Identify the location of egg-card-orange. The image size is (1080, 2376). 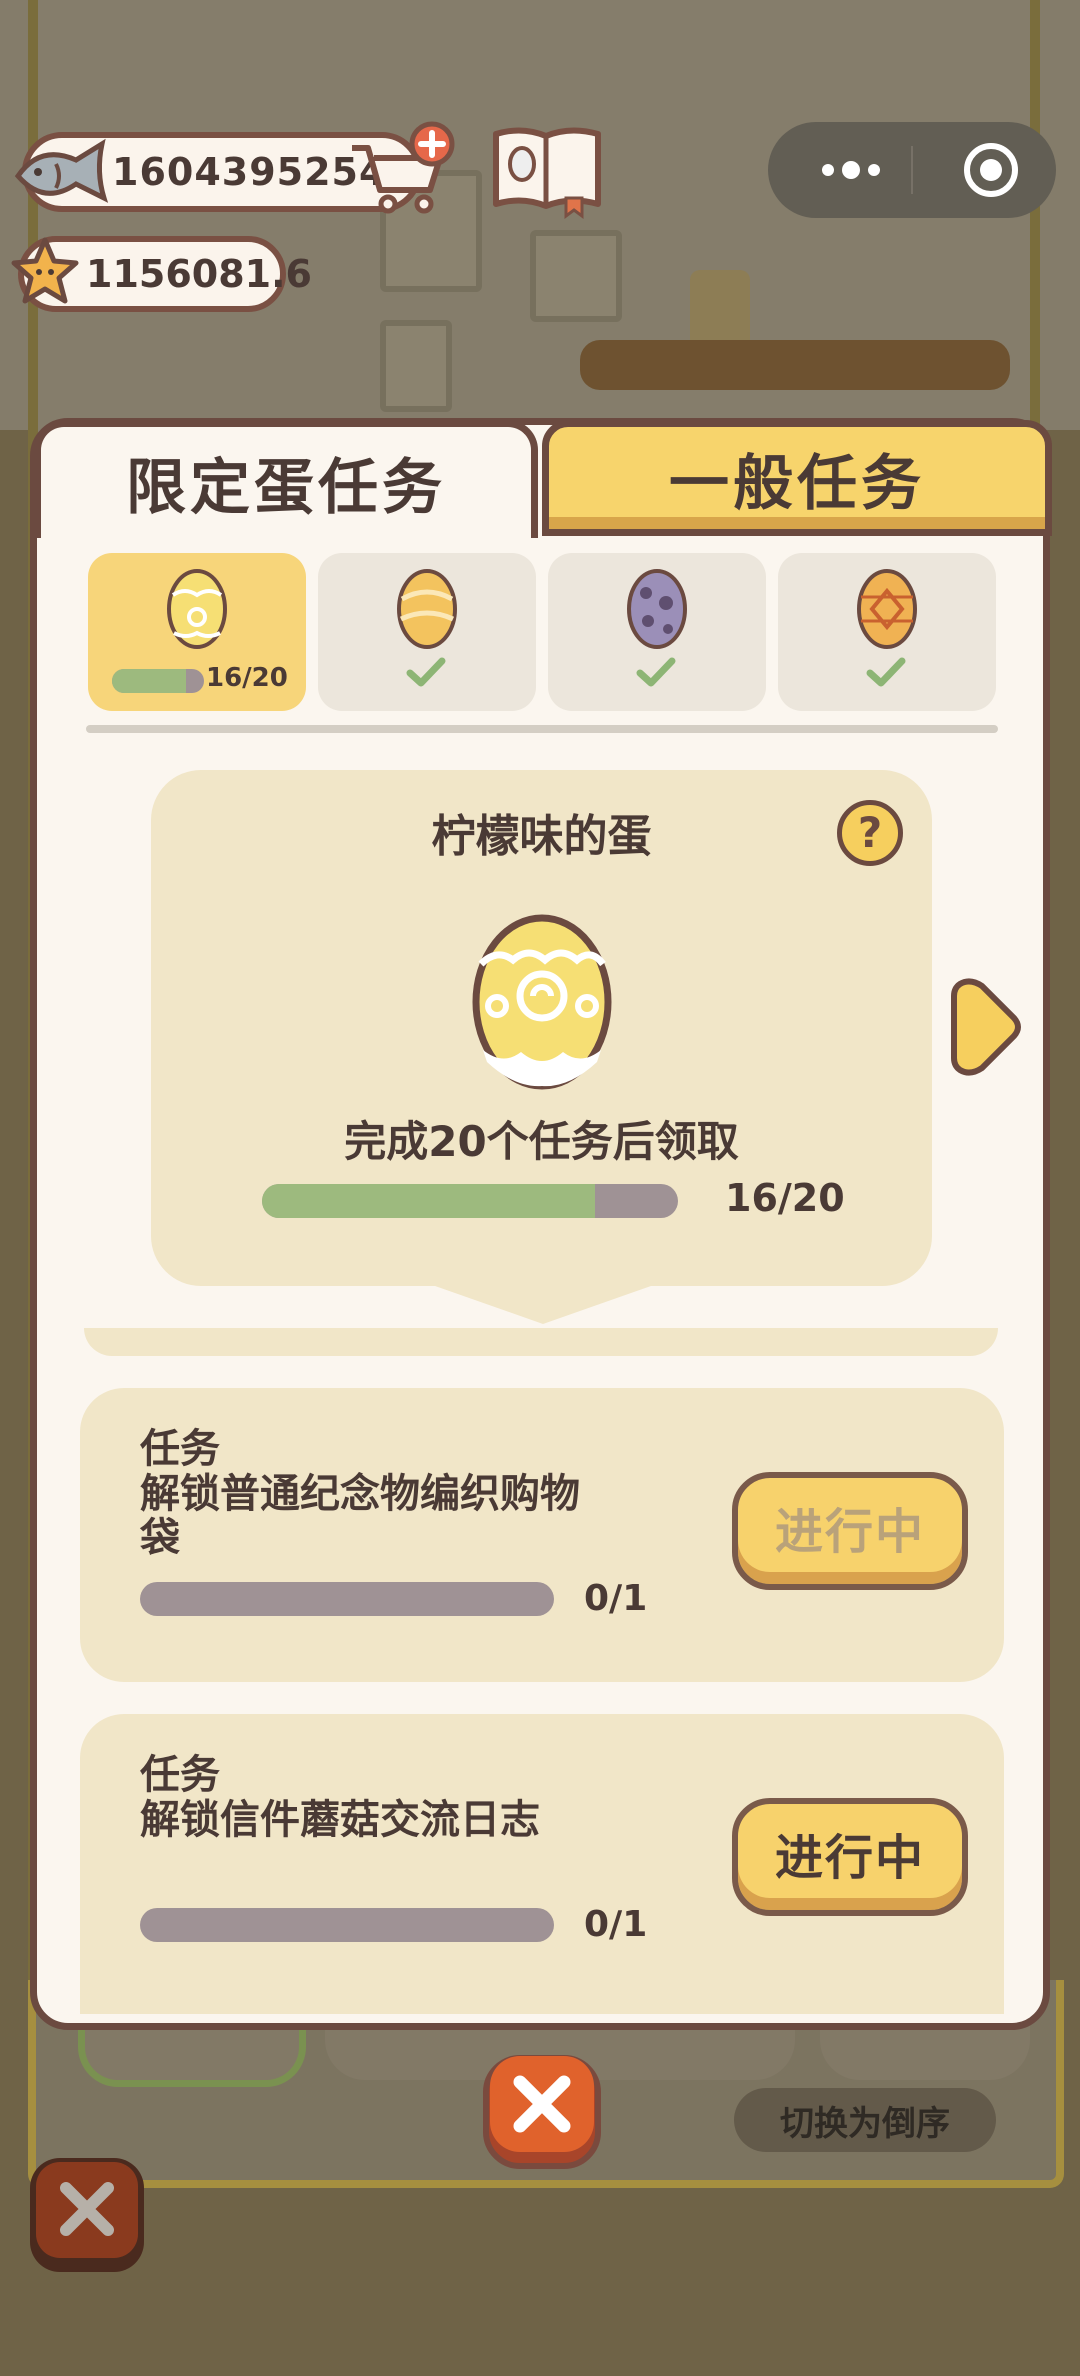
(427, 632).